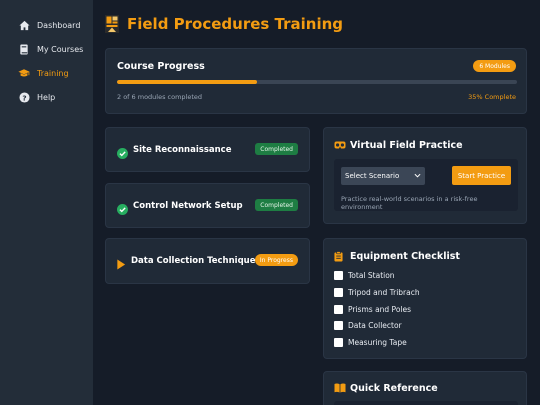  What do you see at coordinates (340, 145) in the screenshot?
I see `vr-headset-icon` at bounding box center [340, 145].